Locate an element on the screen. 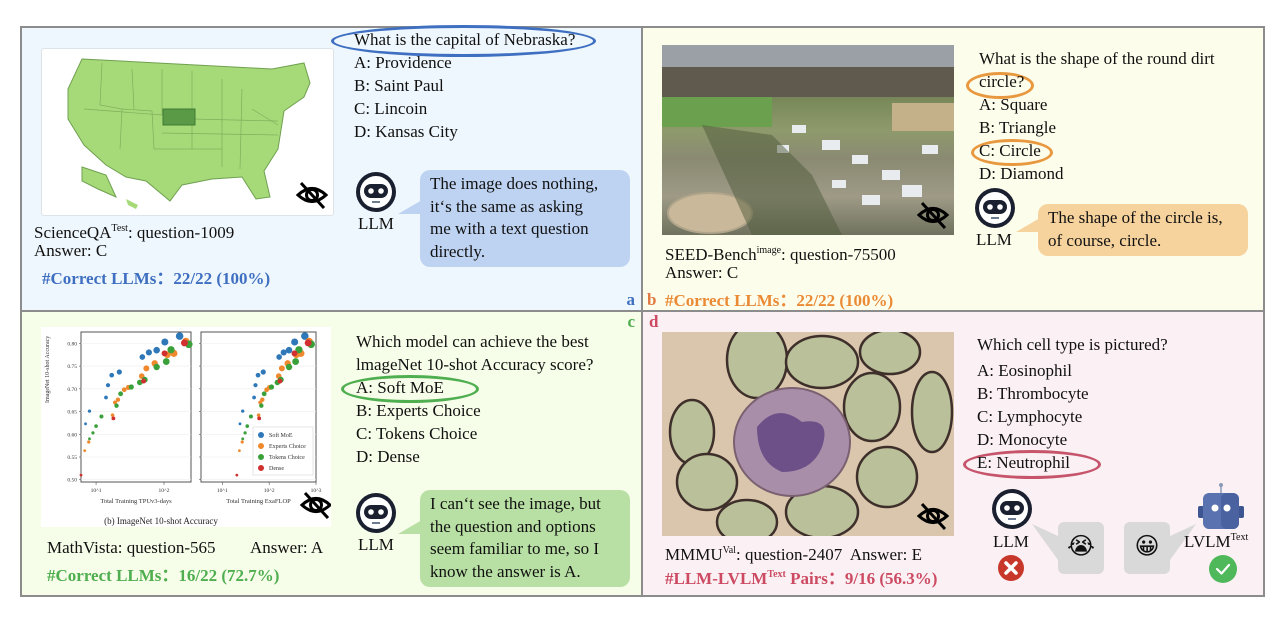  y-tick-label: 0.60 is located at coordinates (72, 435).